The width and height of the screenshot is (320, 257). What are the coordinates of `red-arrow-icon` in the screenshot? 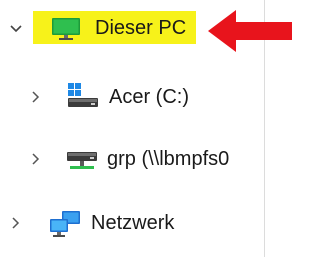 It's located at (250, 31).